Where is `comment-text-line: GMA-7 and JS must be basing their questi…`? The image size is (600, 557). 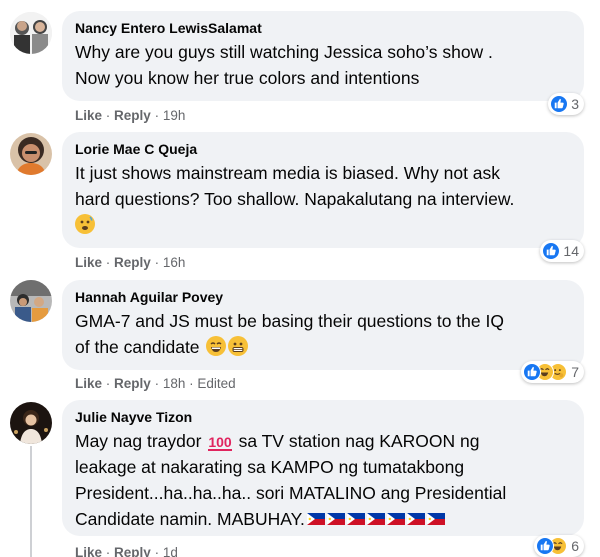 comment-text-line: GMA-7 and JS must be basing their questi… is located at coordinates (289, 321).